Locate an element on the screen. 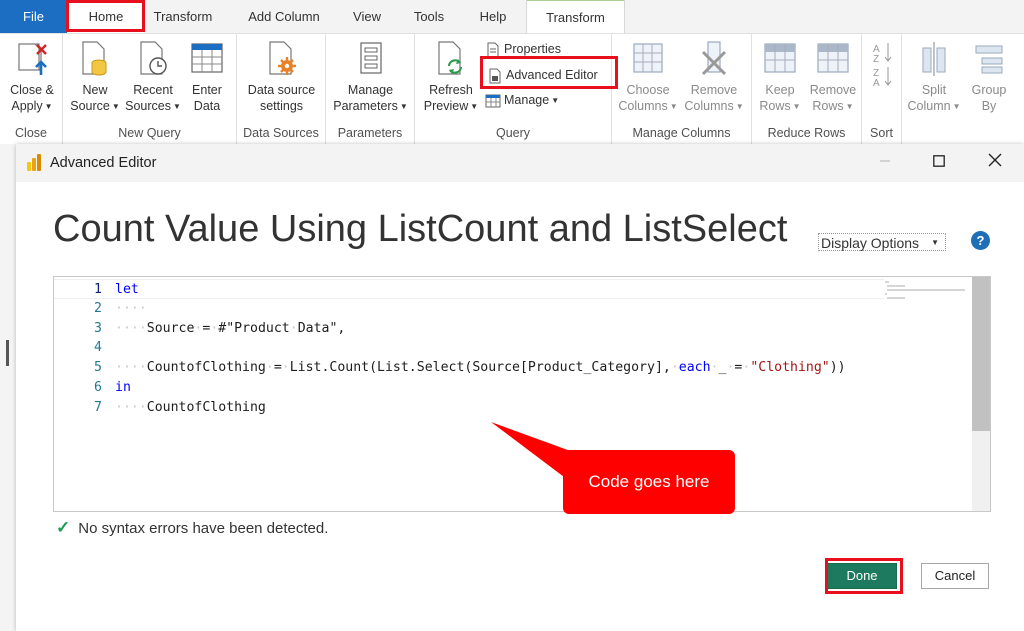 The image size is (1024, 631). remove-columns-button: Remove Columns ▼ is located at coordinates (714, 77).